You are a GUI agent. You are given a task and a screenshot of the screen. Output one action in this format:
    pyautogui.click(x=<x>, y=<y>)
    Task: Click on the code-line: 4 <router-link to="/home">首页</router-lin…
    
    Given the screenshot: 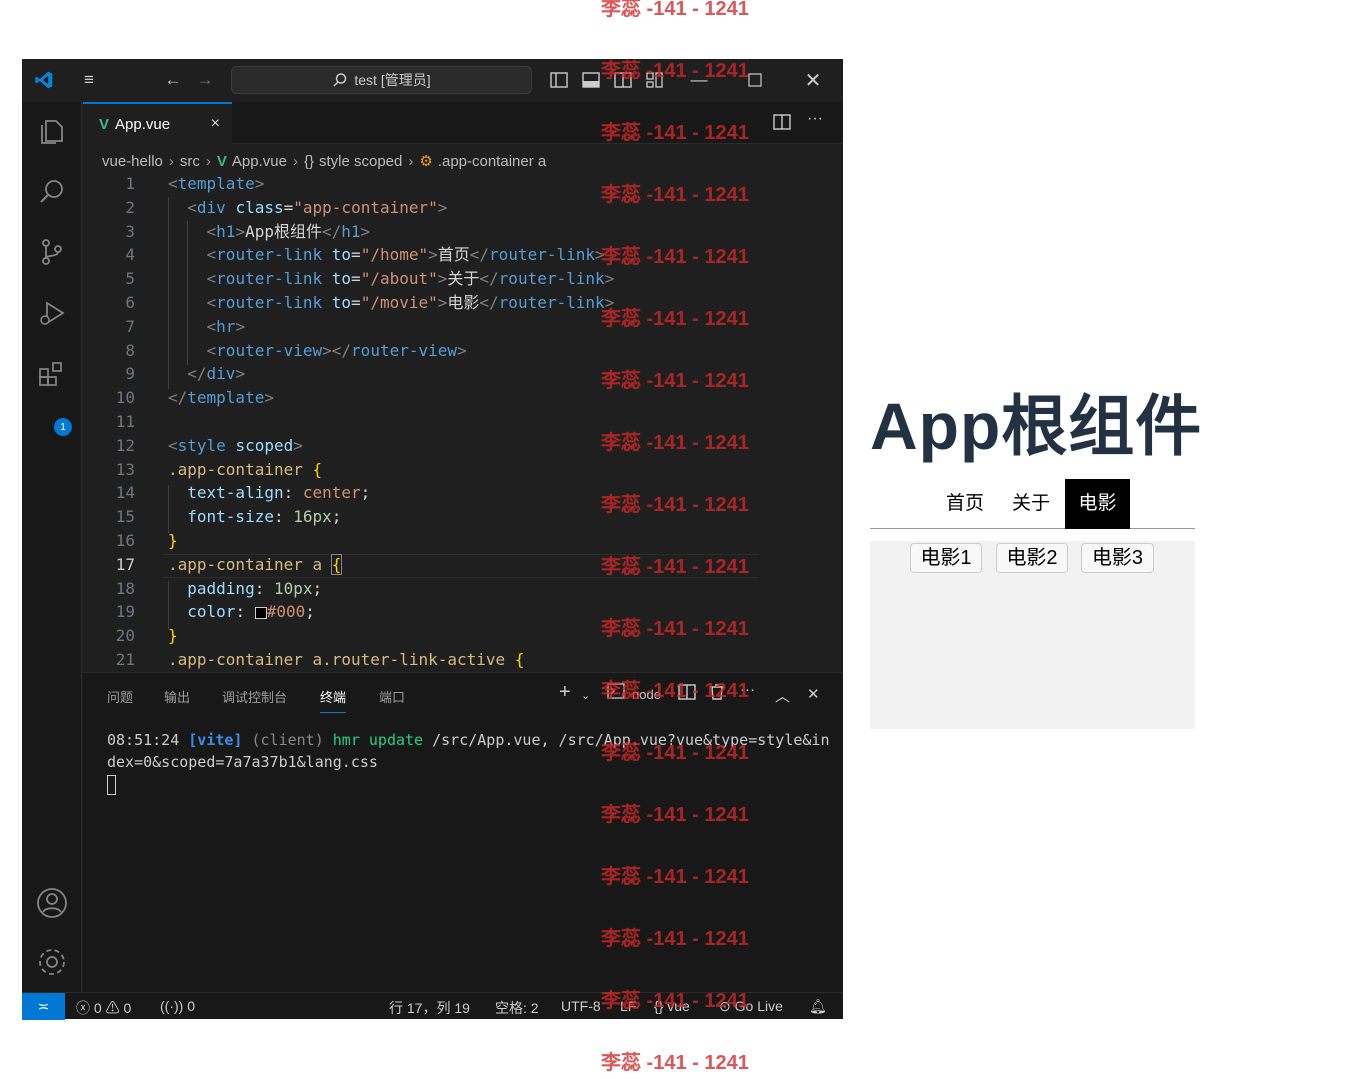 What is the action you would take?
    pyautogui.click(x=433, y=255)
    